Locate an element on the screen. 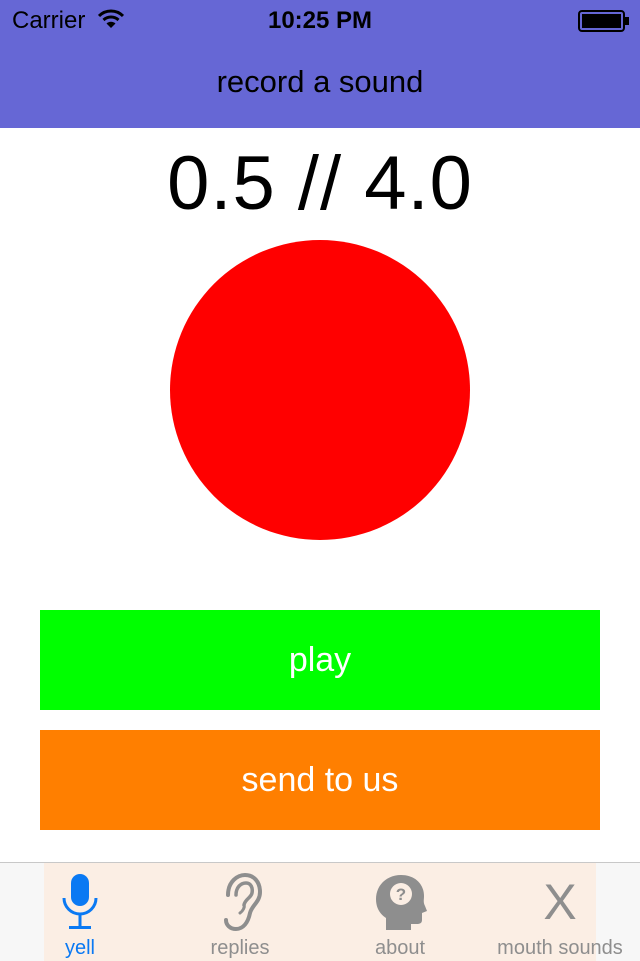 The image size is (640, 961). tab-about: ? about is located at coordinates (400, 912).